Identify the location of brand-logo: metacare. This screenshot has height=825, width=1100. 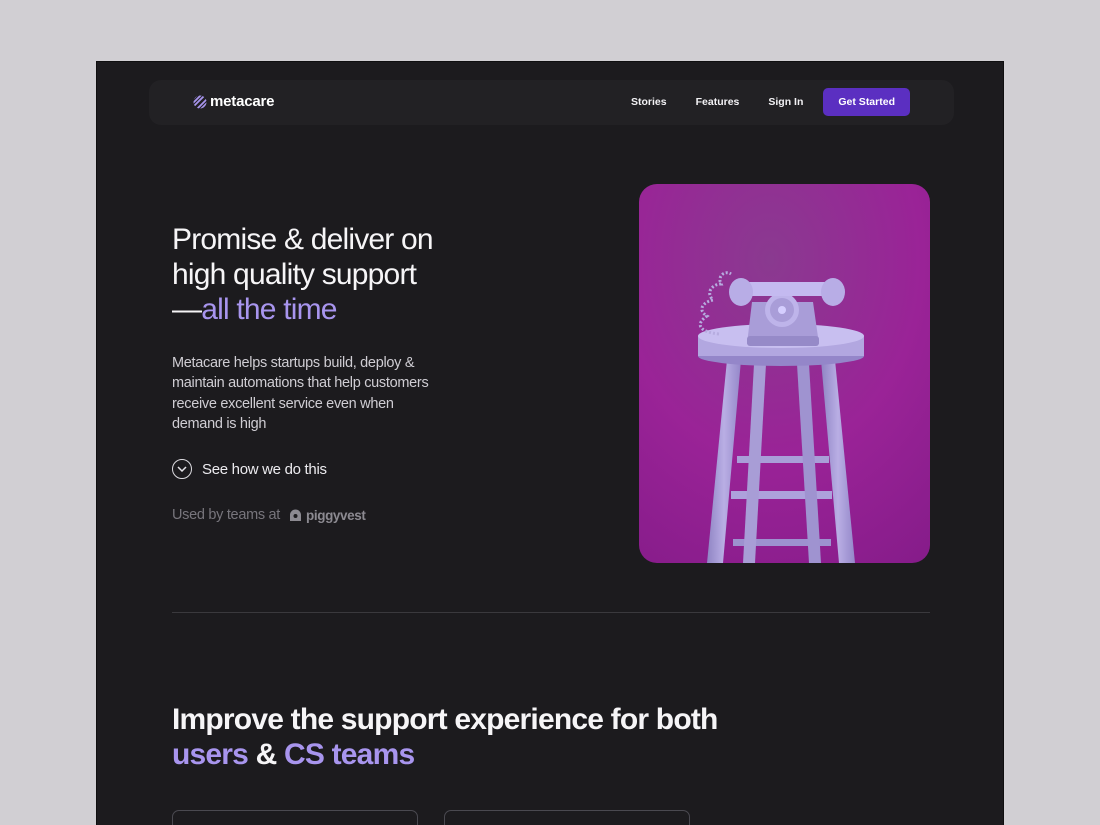
(233, 101).